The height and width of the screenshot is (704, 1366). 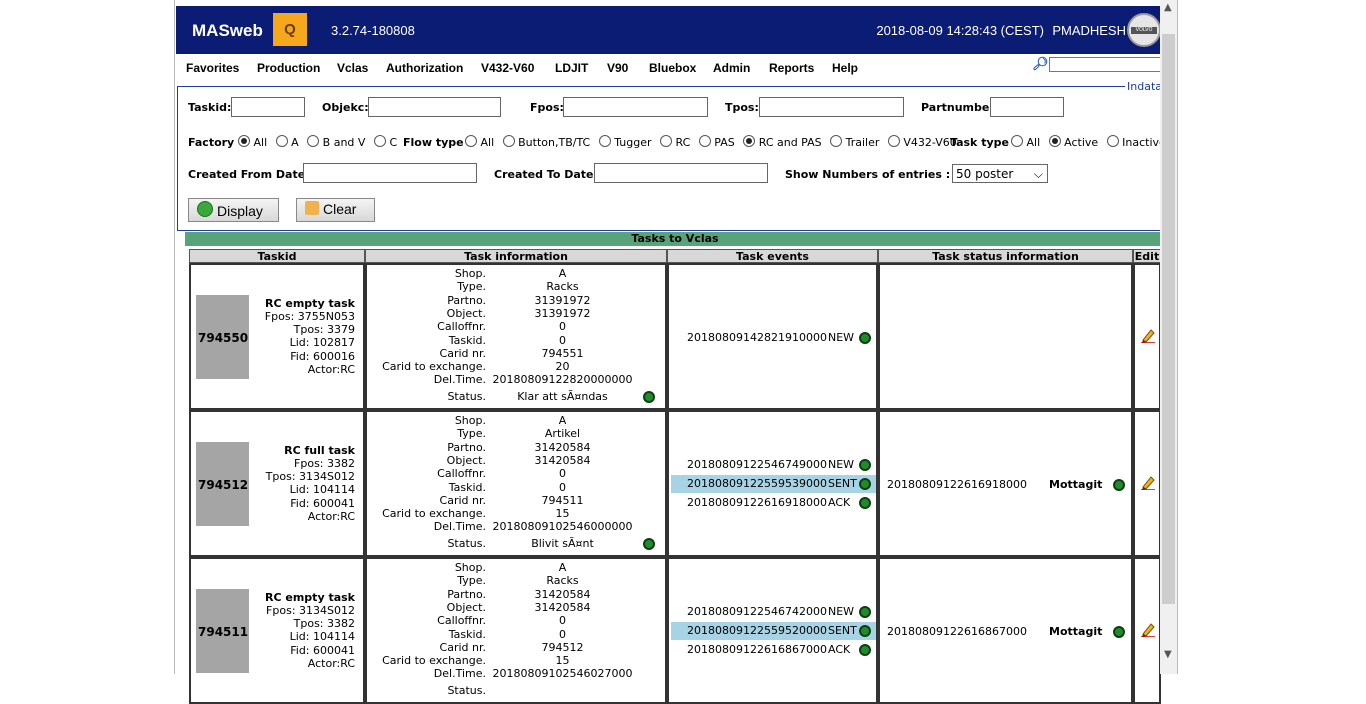 I want to click on event-timestamp: 20180809122559520000, so click(x=757, y=630).